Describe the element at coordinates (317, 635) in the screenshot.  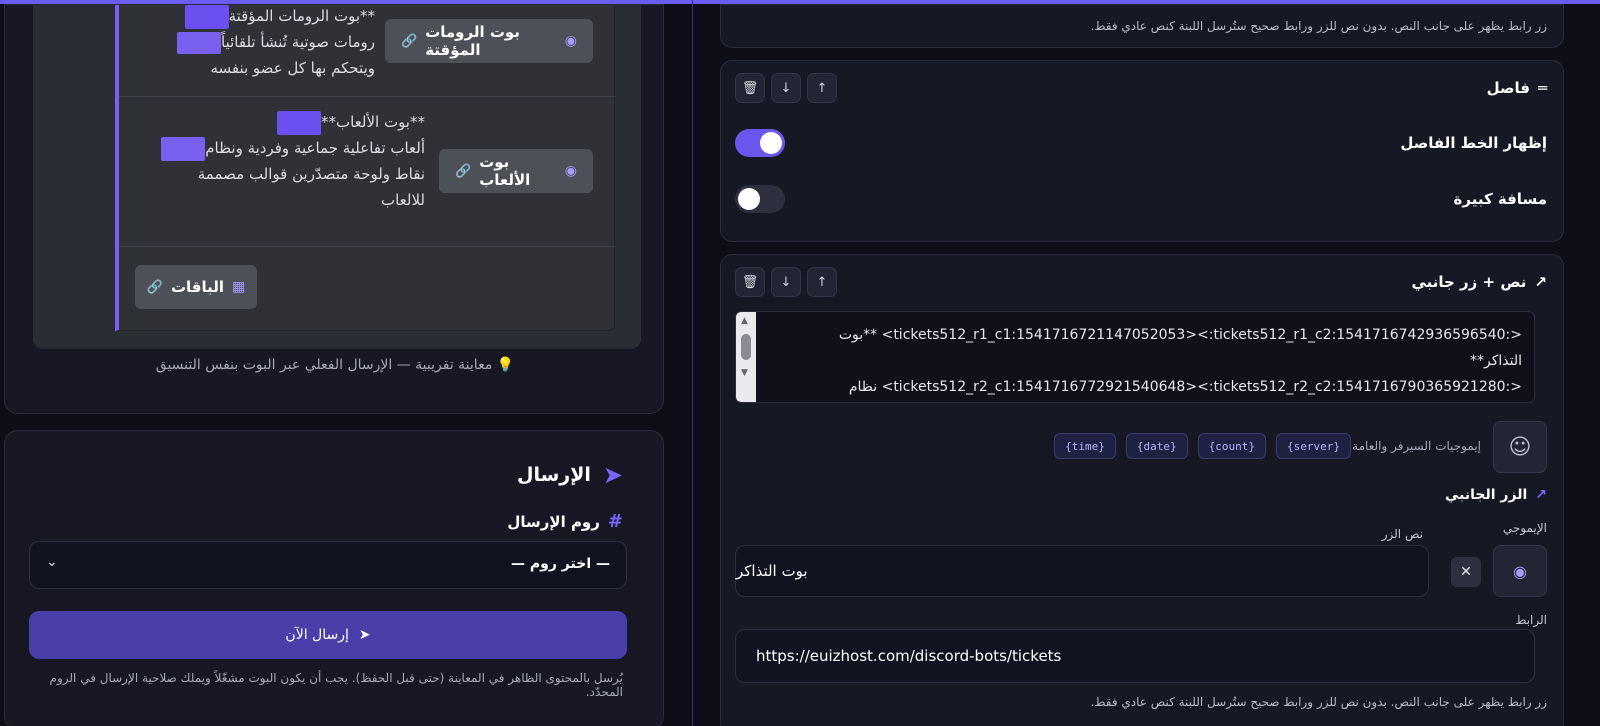
I see `send-now-label: إرسال الآن` at that location.